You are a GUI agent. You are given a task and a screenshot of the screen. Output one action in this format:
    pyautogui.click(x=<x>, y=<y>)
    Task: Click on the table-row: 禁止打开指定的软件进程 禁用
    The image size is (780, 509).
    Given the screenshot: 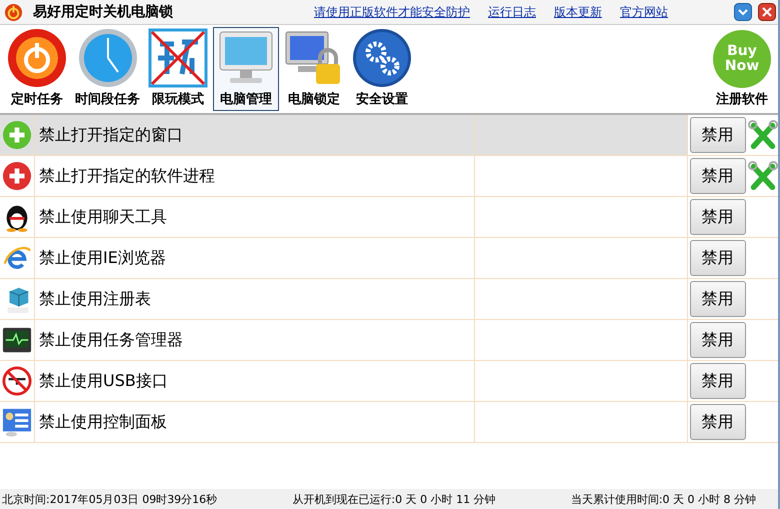 What is the action you would take?
    pyautogui.click(x=389, y=176)
    